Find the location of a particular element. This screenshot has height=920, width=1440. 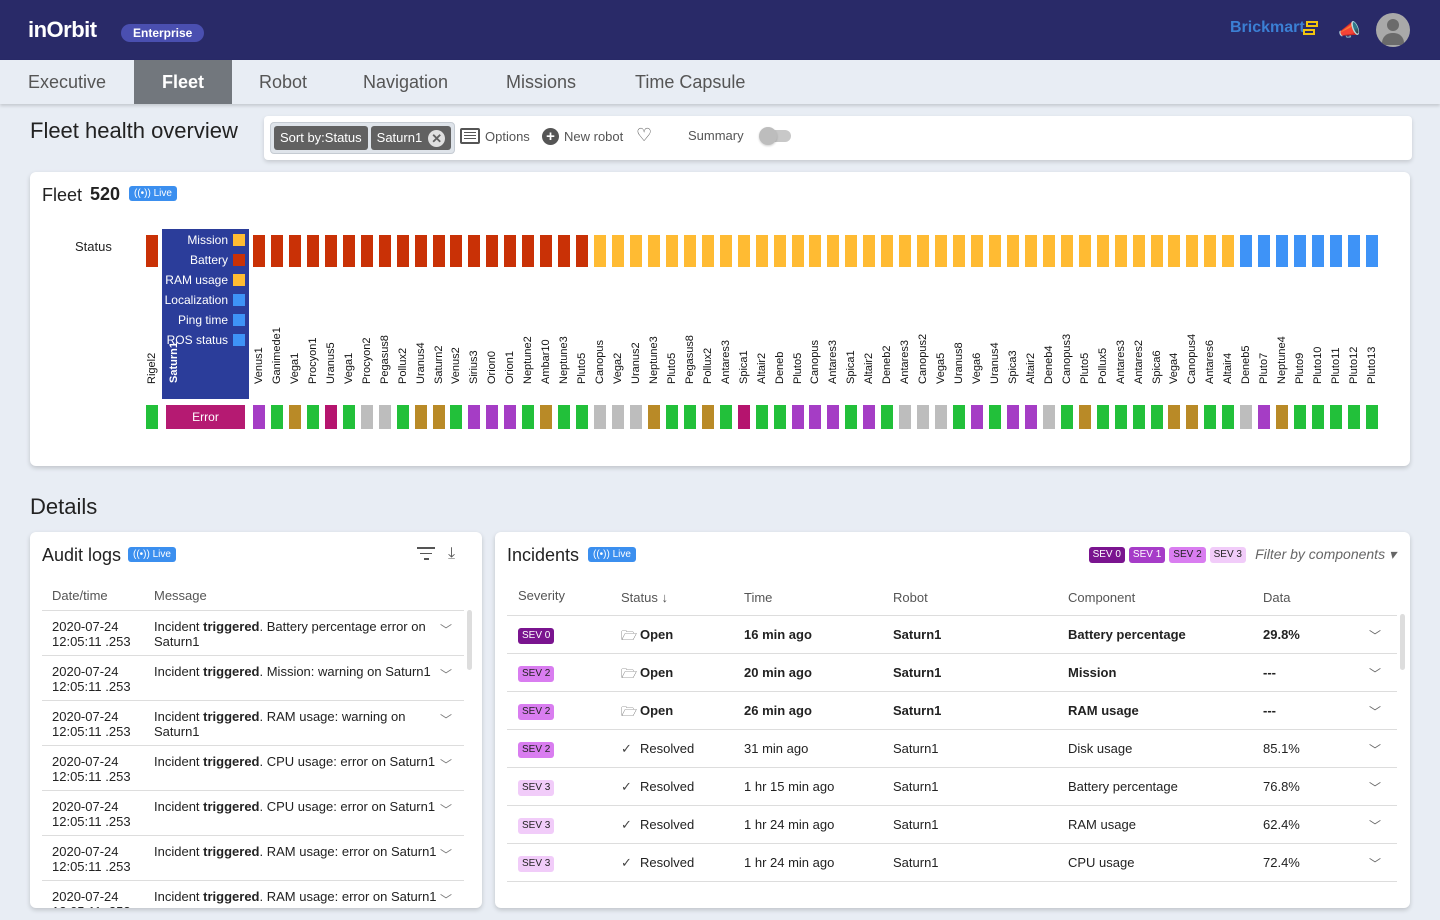

tab-navigation: Navigation is located at coordinates (405, 82).